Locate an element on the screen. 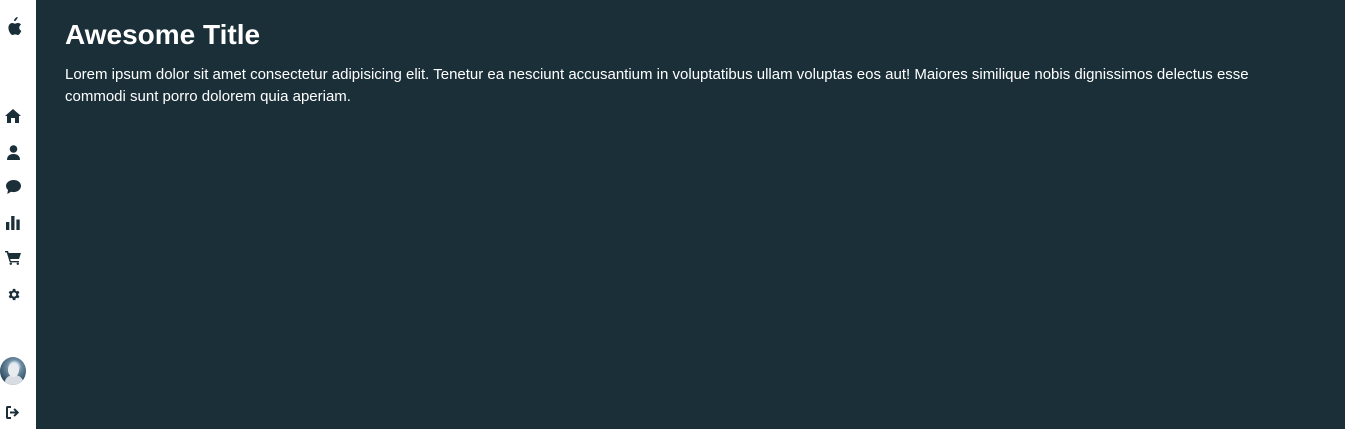 The height and width of the screenshot is (429, 1345). sign-out-icon is located at coordinates (12, 412).